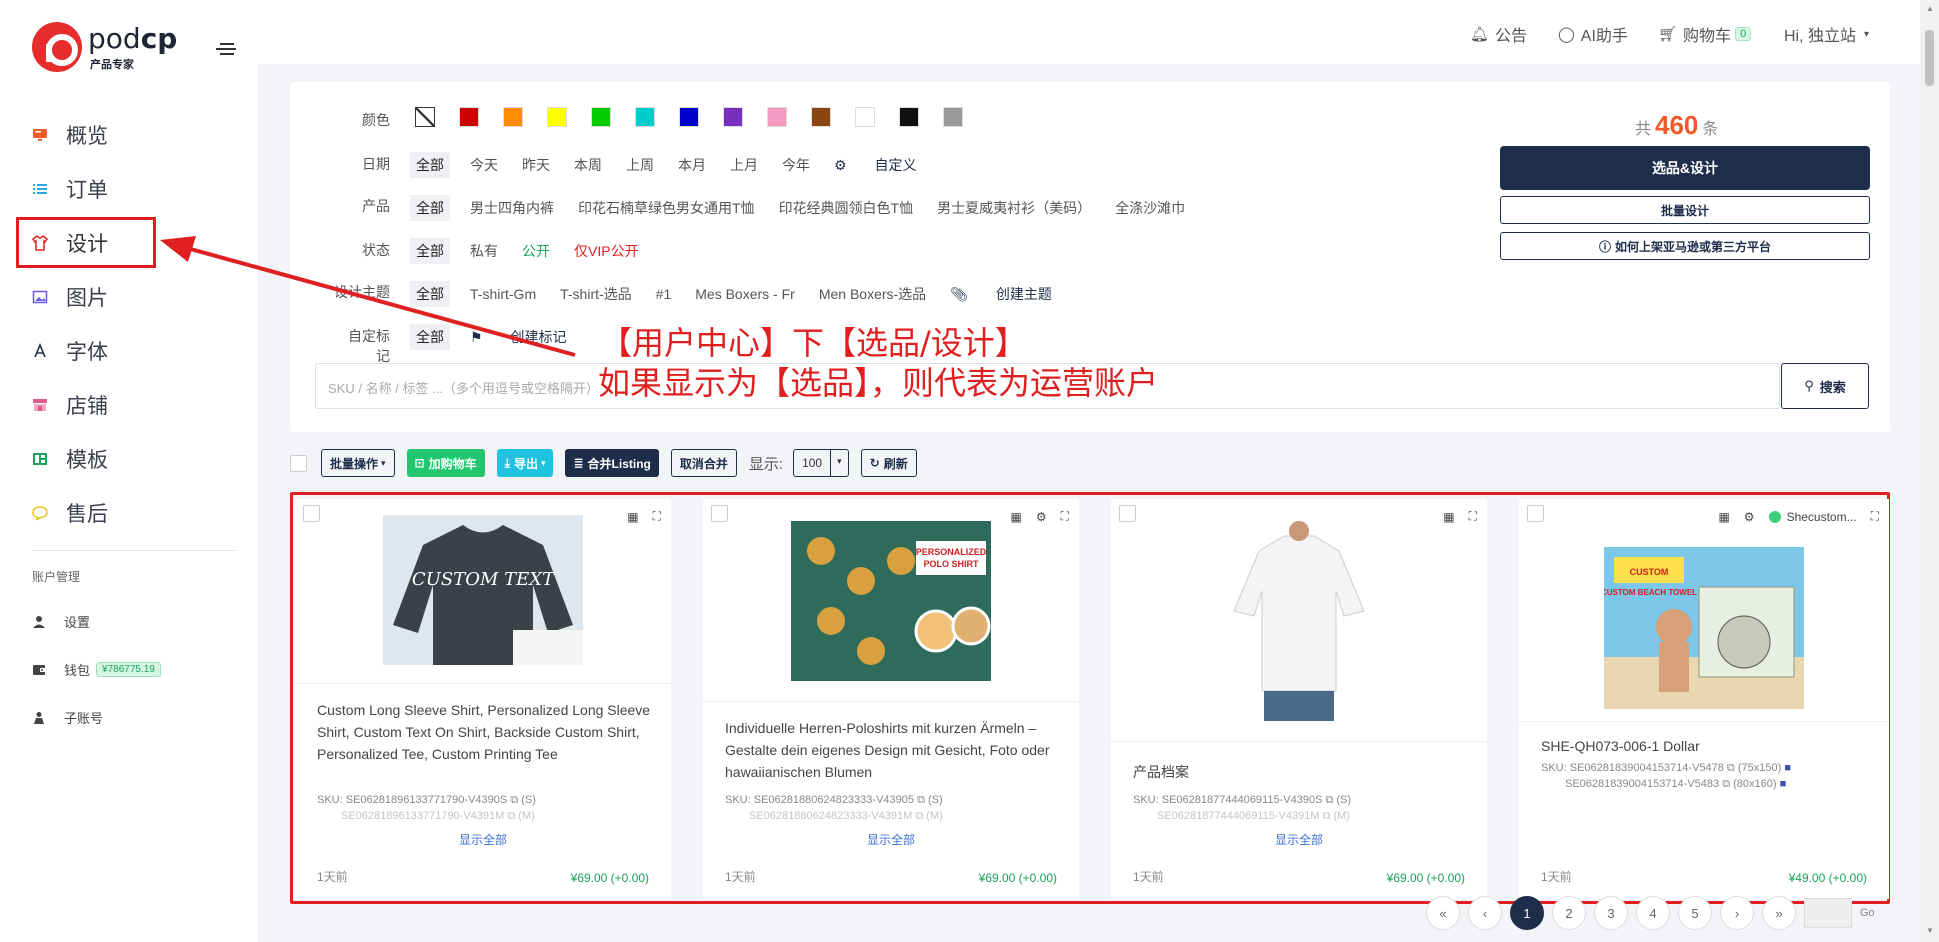  Describe the element at coordinates (518, 337) in the screenshot. I see `create-mark-button: ⚑ 创建标记` at that location.